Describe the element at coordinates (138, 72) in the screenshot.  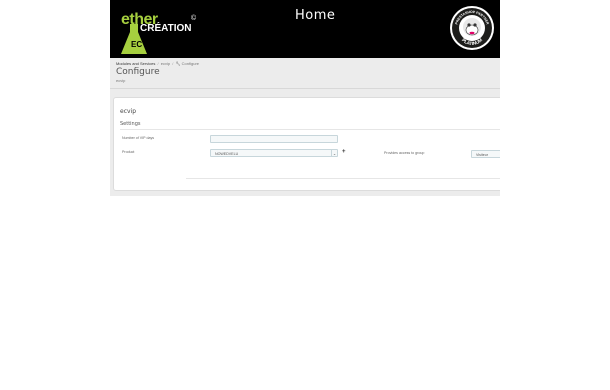
I see `page-title: Configure` at that location.